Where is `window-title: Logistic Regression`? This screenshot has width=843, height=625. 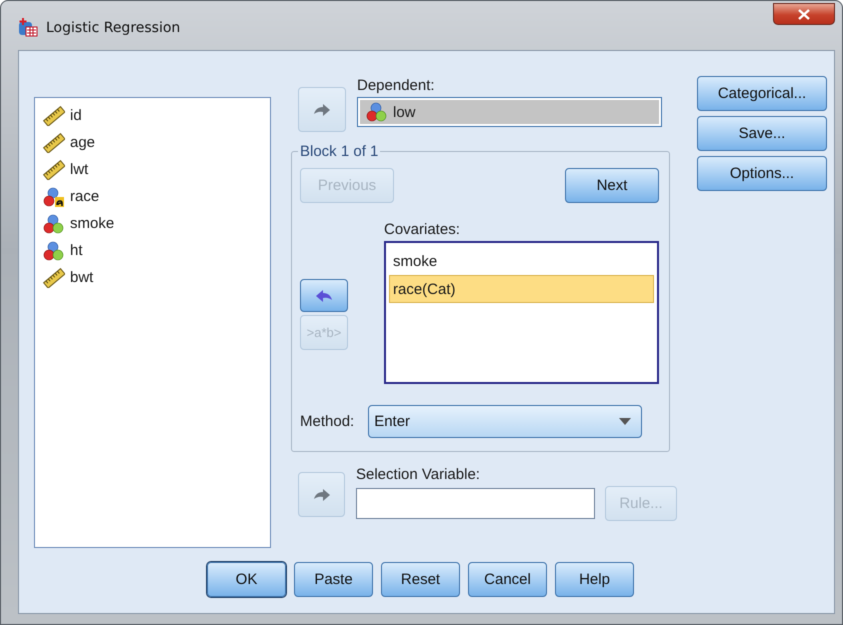 window-title: Logistic Regression is located at coordinates (114, 28).